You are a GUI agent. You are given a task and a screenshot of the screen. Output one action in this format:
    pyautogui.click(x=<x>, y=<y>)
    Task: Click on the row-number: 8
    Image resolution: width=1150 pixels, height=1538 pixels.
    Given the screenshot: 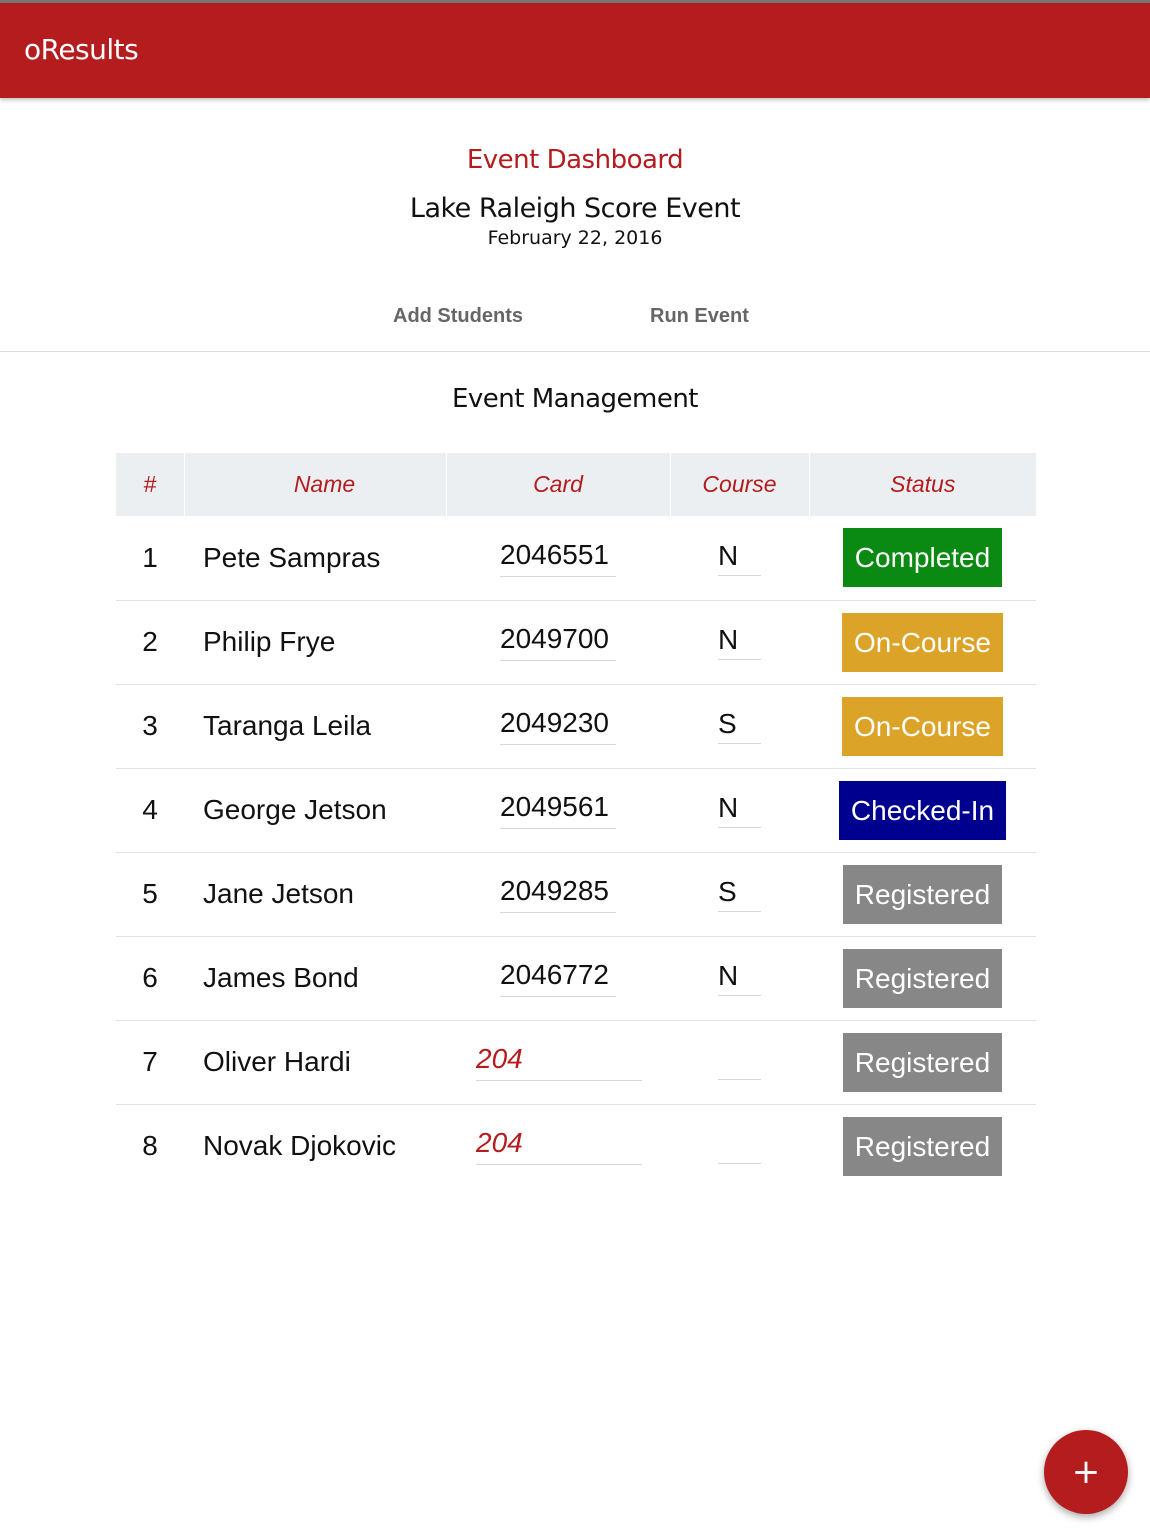 What is the action you would take?
    pyautogui.click(x=150, y=1146)
    